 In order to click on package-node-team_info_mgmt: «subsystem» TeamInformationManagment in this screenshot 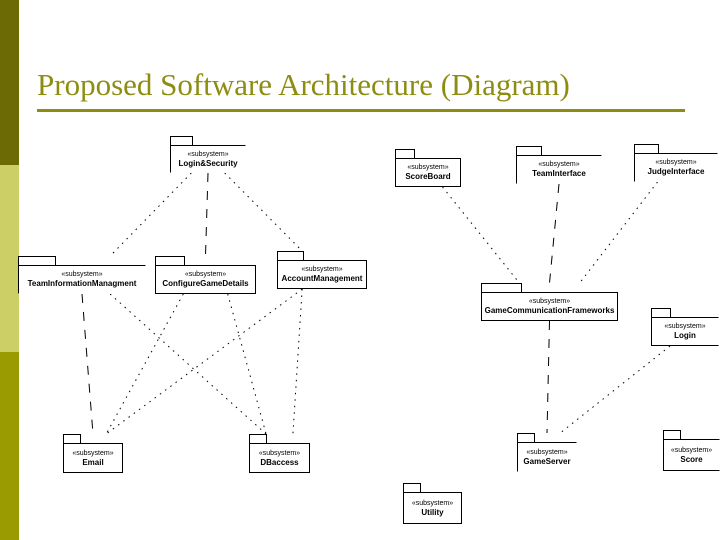, I will do `click(82, 275)`.